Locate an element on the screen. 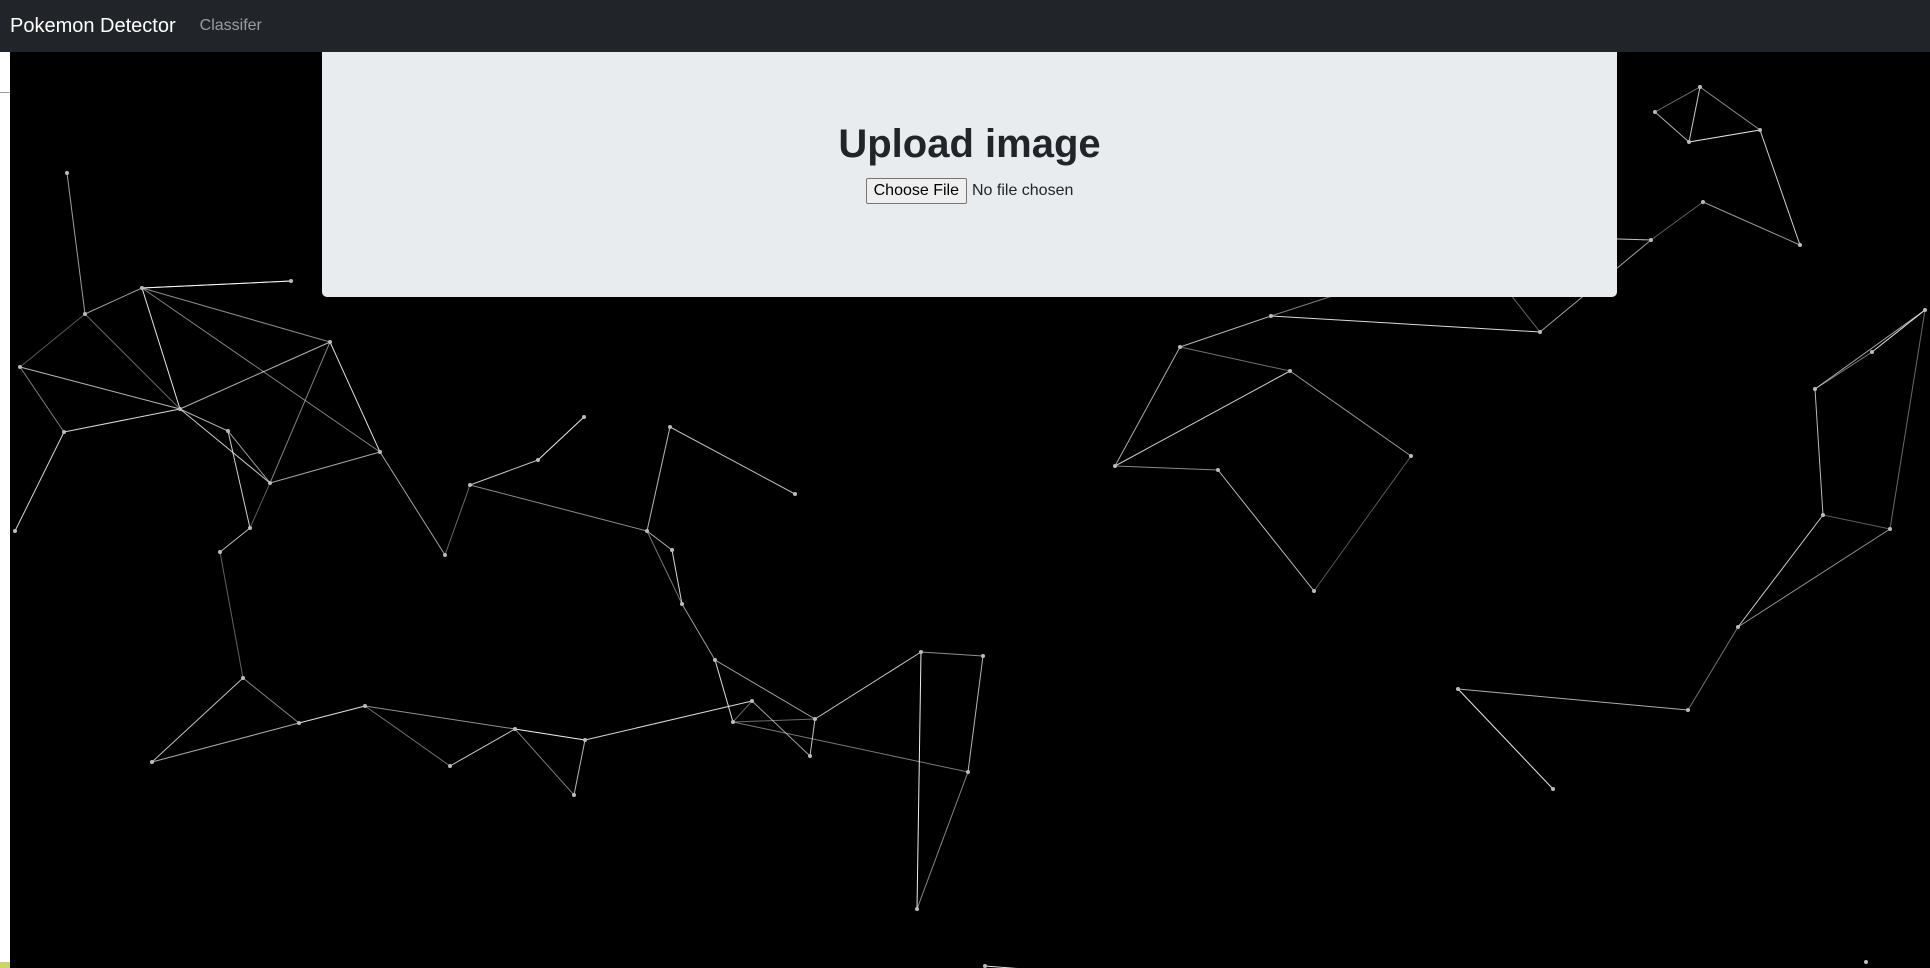  nav-link-classifier: Classifer is located at coordinates (231, 26).